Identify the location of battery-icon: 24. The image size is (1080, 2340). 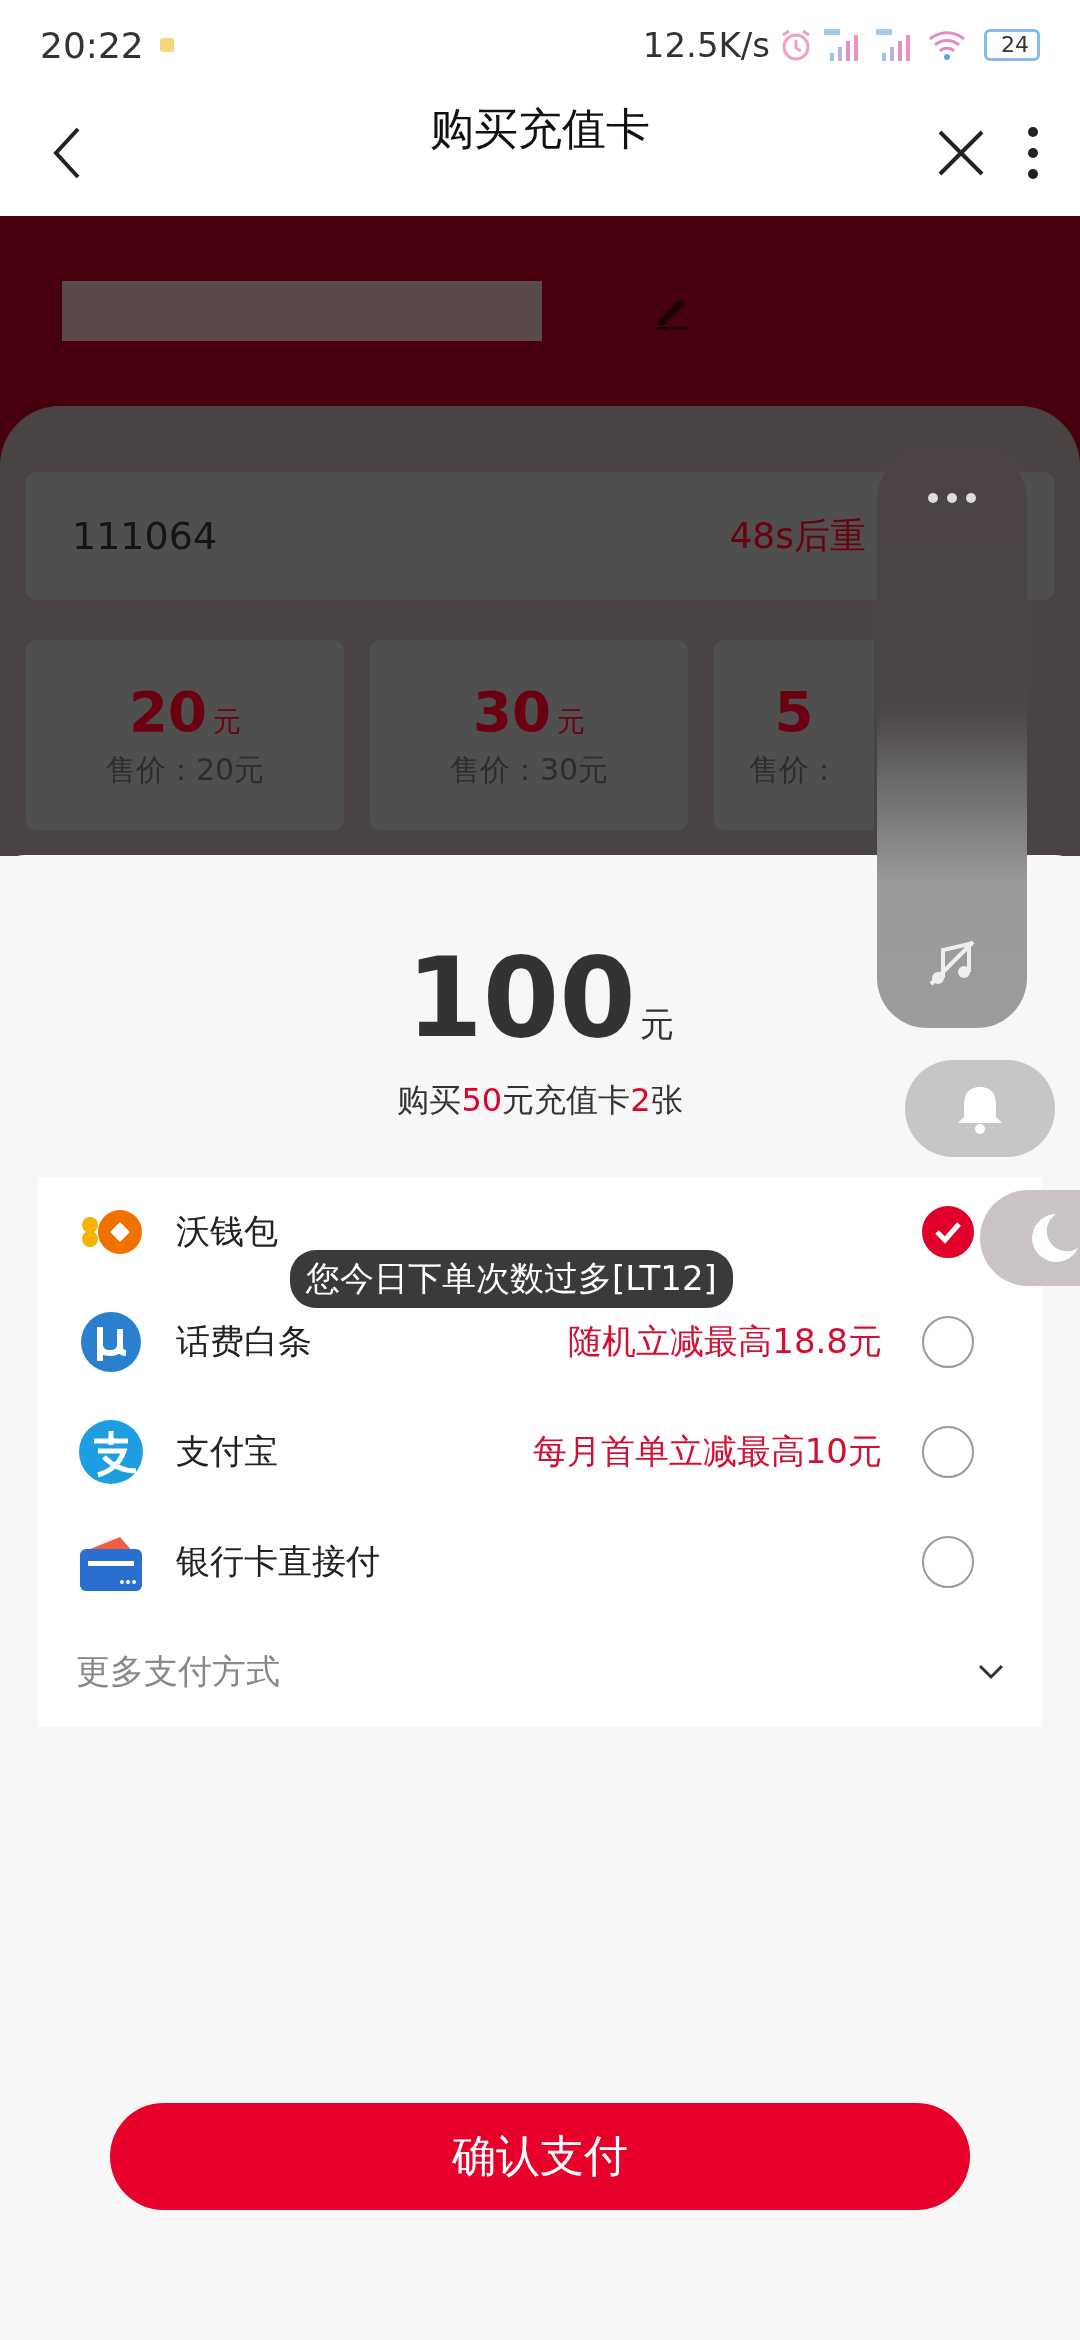
(1012, 45).